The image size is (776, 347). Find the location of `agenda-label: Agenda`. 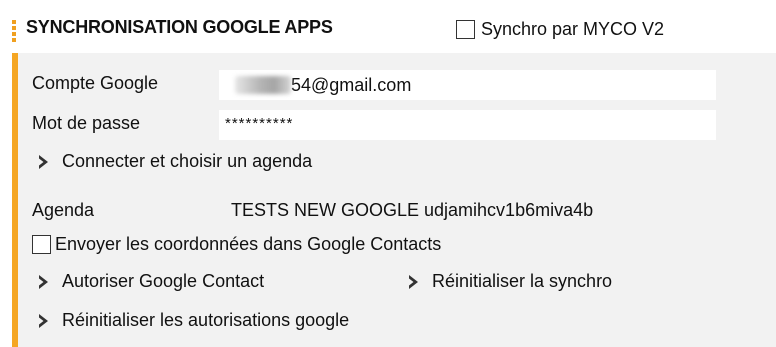

agenda-label: Agenda is located at coordinates (63, 210).